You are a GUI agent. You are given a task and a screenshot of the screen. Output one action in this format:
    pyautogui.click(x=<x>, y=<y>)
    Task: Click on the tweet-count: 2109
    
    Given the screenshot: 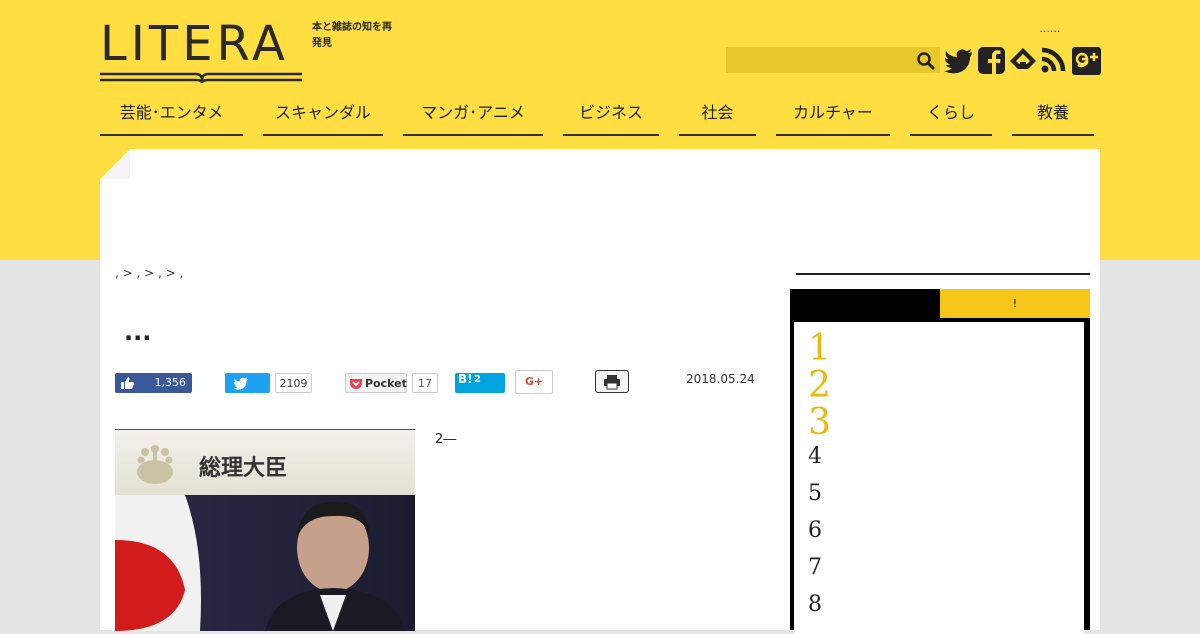 What is the action you would take?
    pyautogui.click(x=293, y=383)
    